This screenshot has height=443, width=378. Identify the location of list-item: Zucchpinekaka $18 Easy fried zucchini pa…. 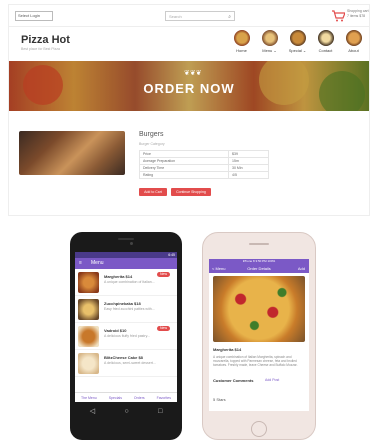
(126, 309).